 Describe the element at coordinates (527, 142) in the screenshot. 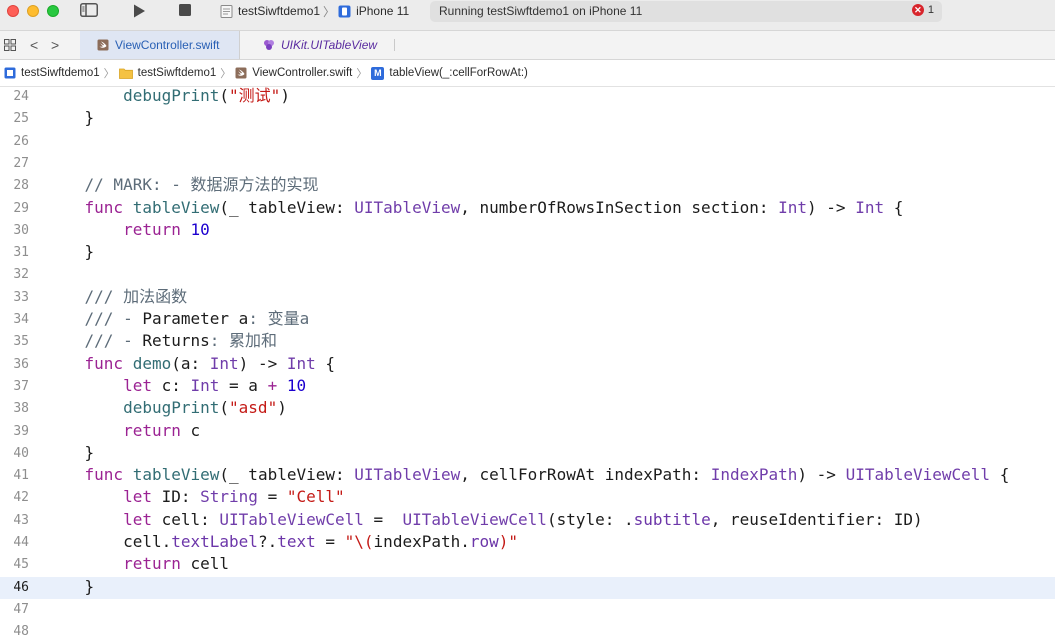

I see `code-line: 26` at that location.